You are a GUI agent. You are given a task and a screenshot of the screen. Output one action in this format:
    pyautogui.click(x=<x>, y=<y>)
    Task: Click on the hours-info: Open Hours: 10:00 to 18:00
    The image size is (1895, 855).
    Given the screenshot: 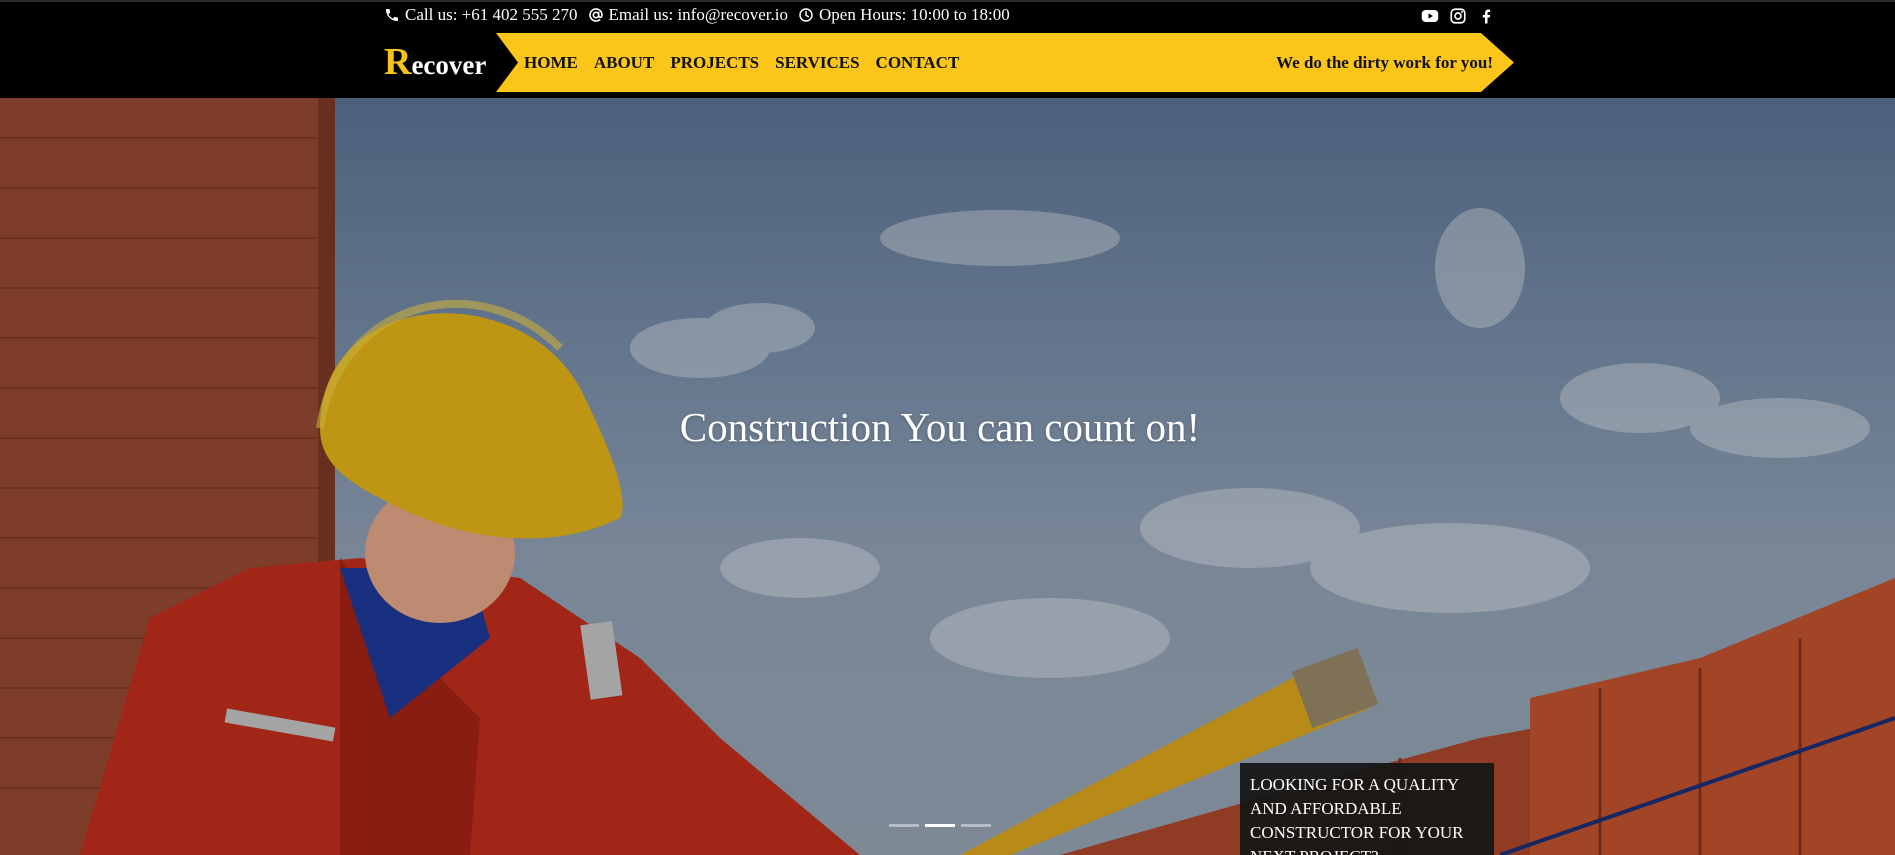 What is the action you would take?
    pyautogui.click(x=904, y=15)
    